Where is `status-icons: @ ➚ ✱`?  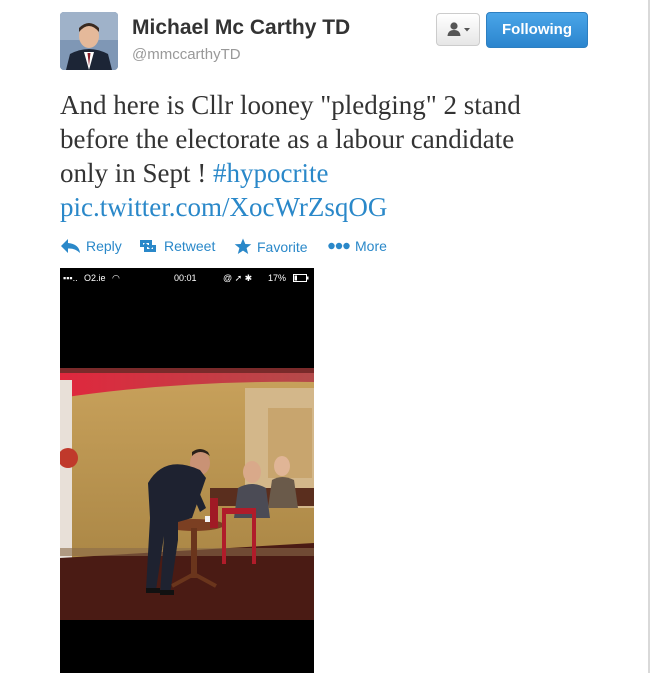
status-icons: @ ➚ ✱ is located at coordinates (238, 278).